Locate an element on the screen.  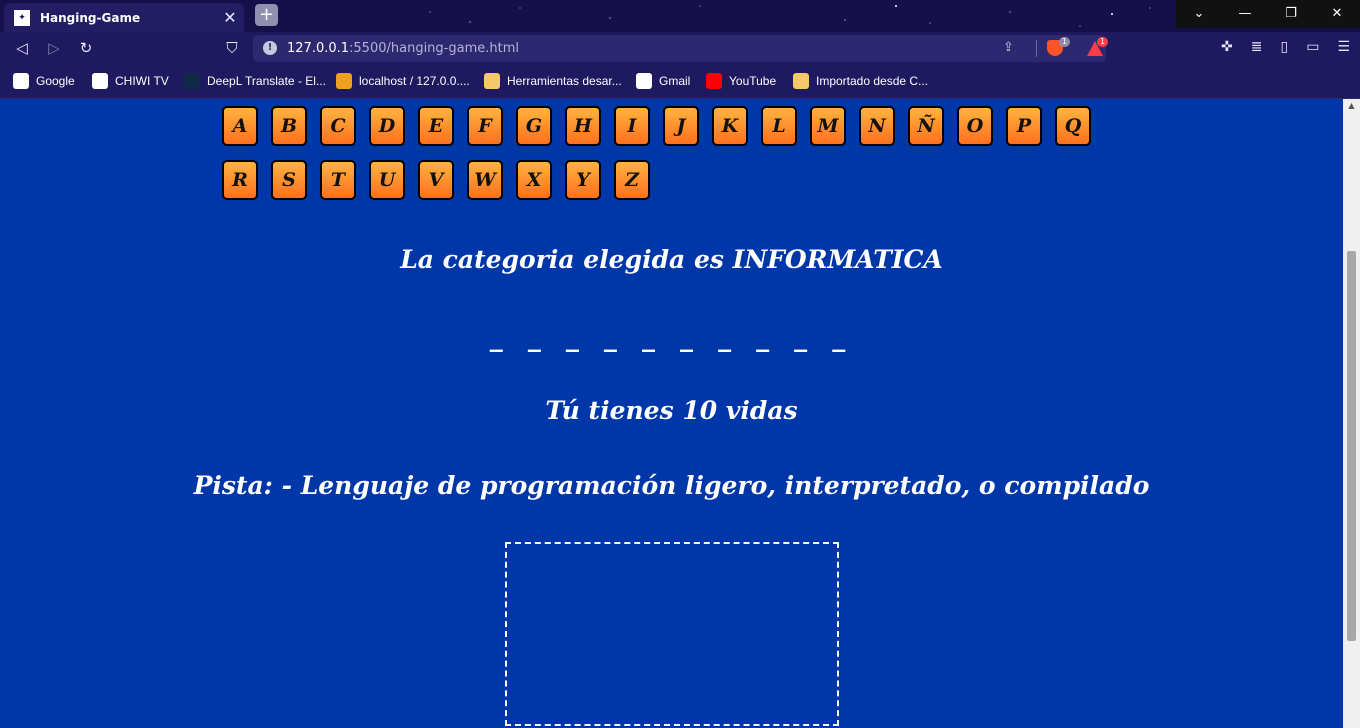
reload-icon: ↻ is located at coordinates (86, 48).